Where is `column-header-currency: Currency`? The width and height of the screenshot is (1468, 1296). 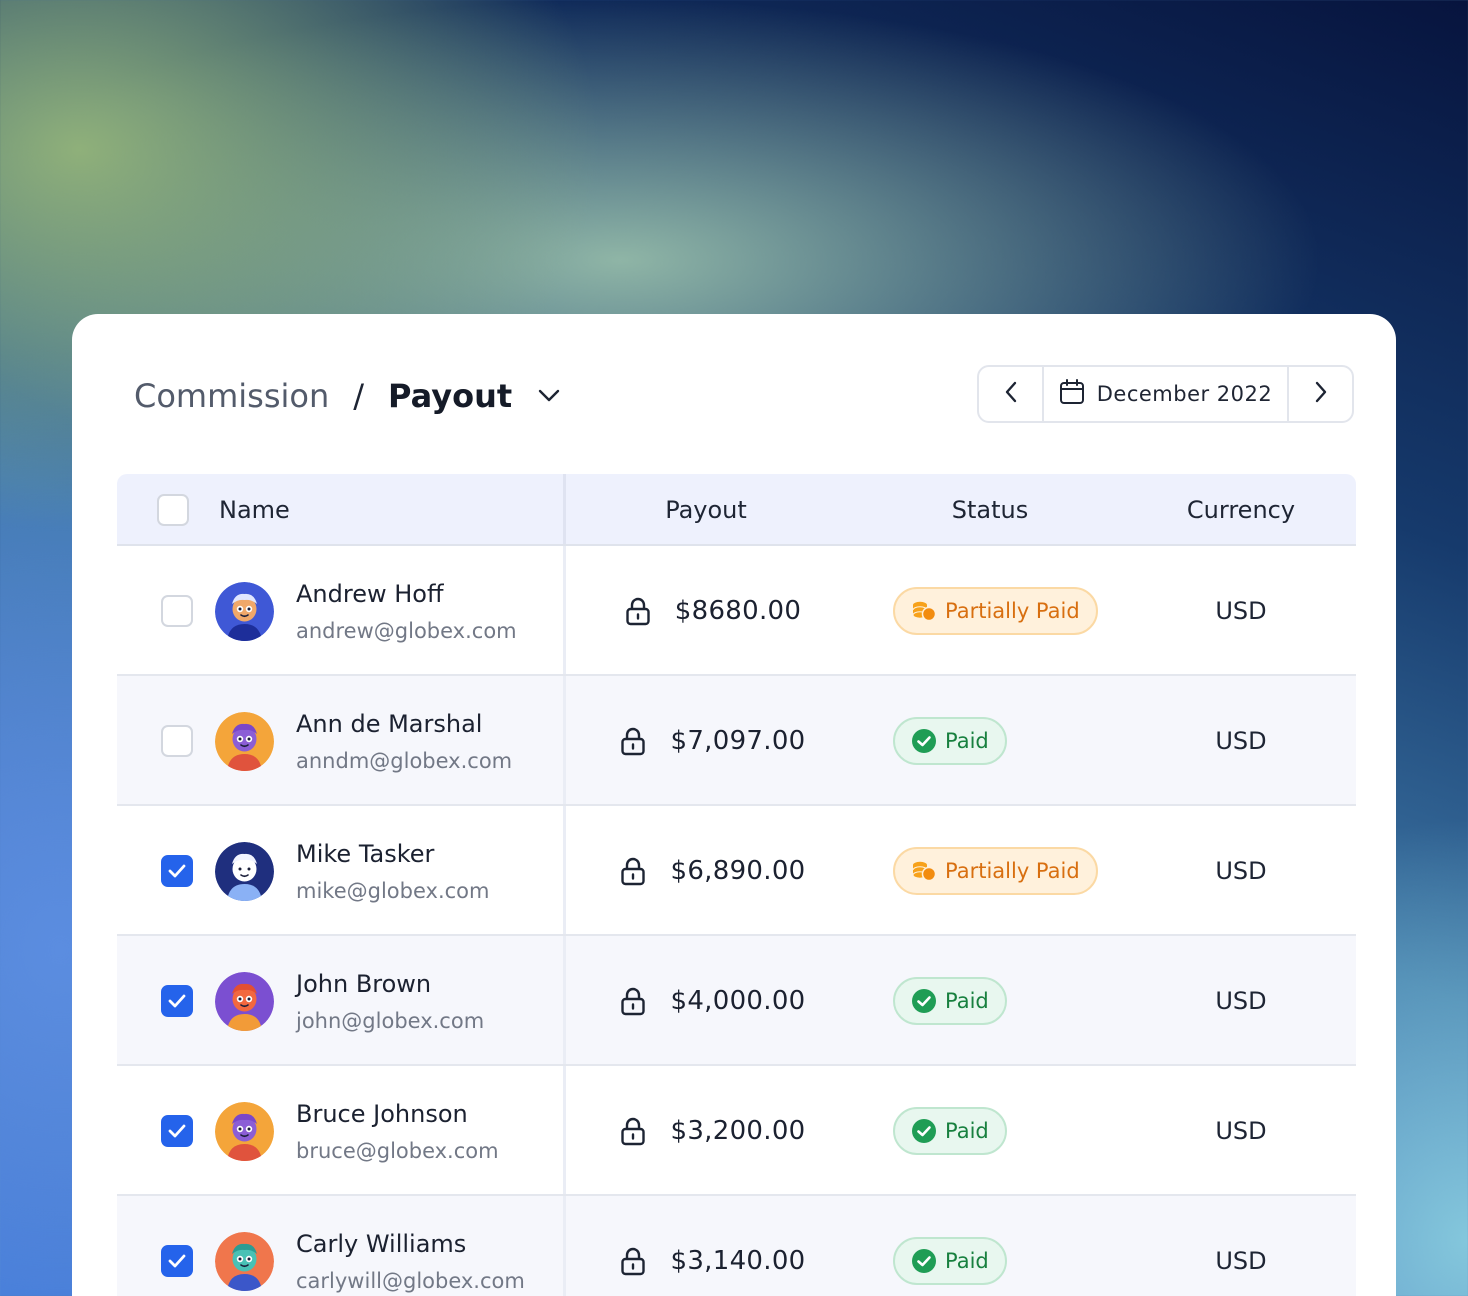
column-header-currency: Currency is located at coordinates (1241, 510).